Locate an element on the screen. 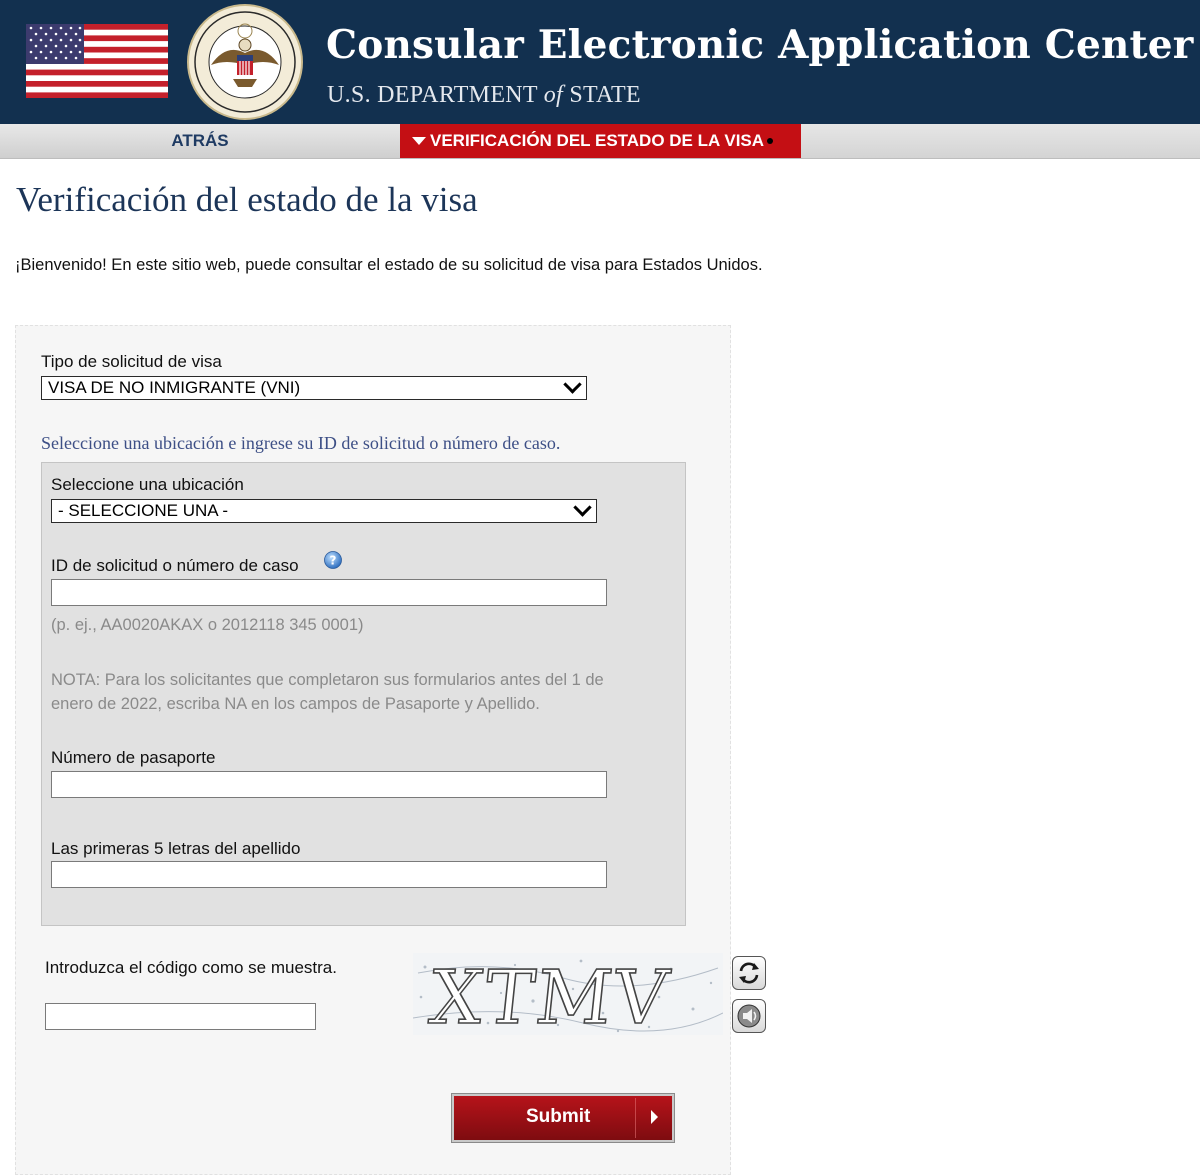 The image size is (1200, 1175). refresh-captcha-button is located at coordinates (749, 973).